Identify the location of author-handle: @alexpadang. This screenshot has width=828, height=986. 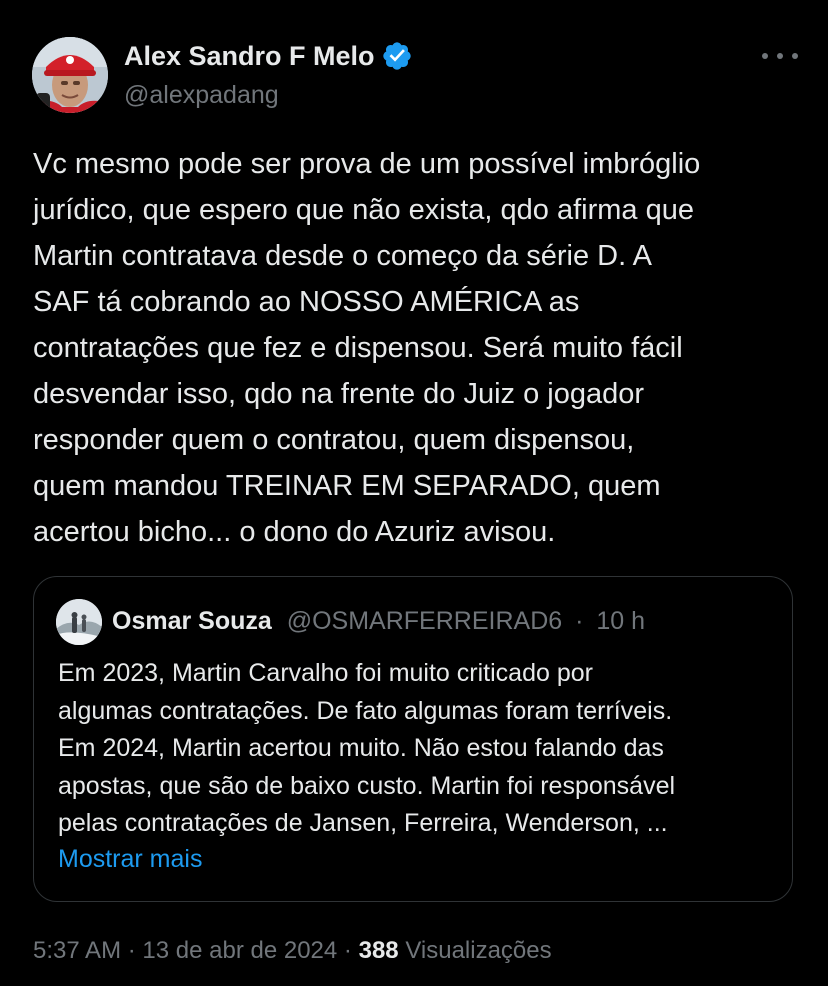
(201, 95).